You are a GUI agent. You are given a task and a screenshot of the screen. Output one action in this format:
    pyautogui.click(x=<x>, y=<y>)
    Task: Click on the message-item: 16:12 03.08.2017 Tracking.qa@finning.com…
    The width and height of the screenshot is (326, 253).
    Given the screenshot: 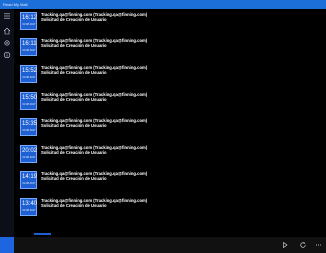 What is the action you would take?
    pyautogui.click(x=170, y=21)
    